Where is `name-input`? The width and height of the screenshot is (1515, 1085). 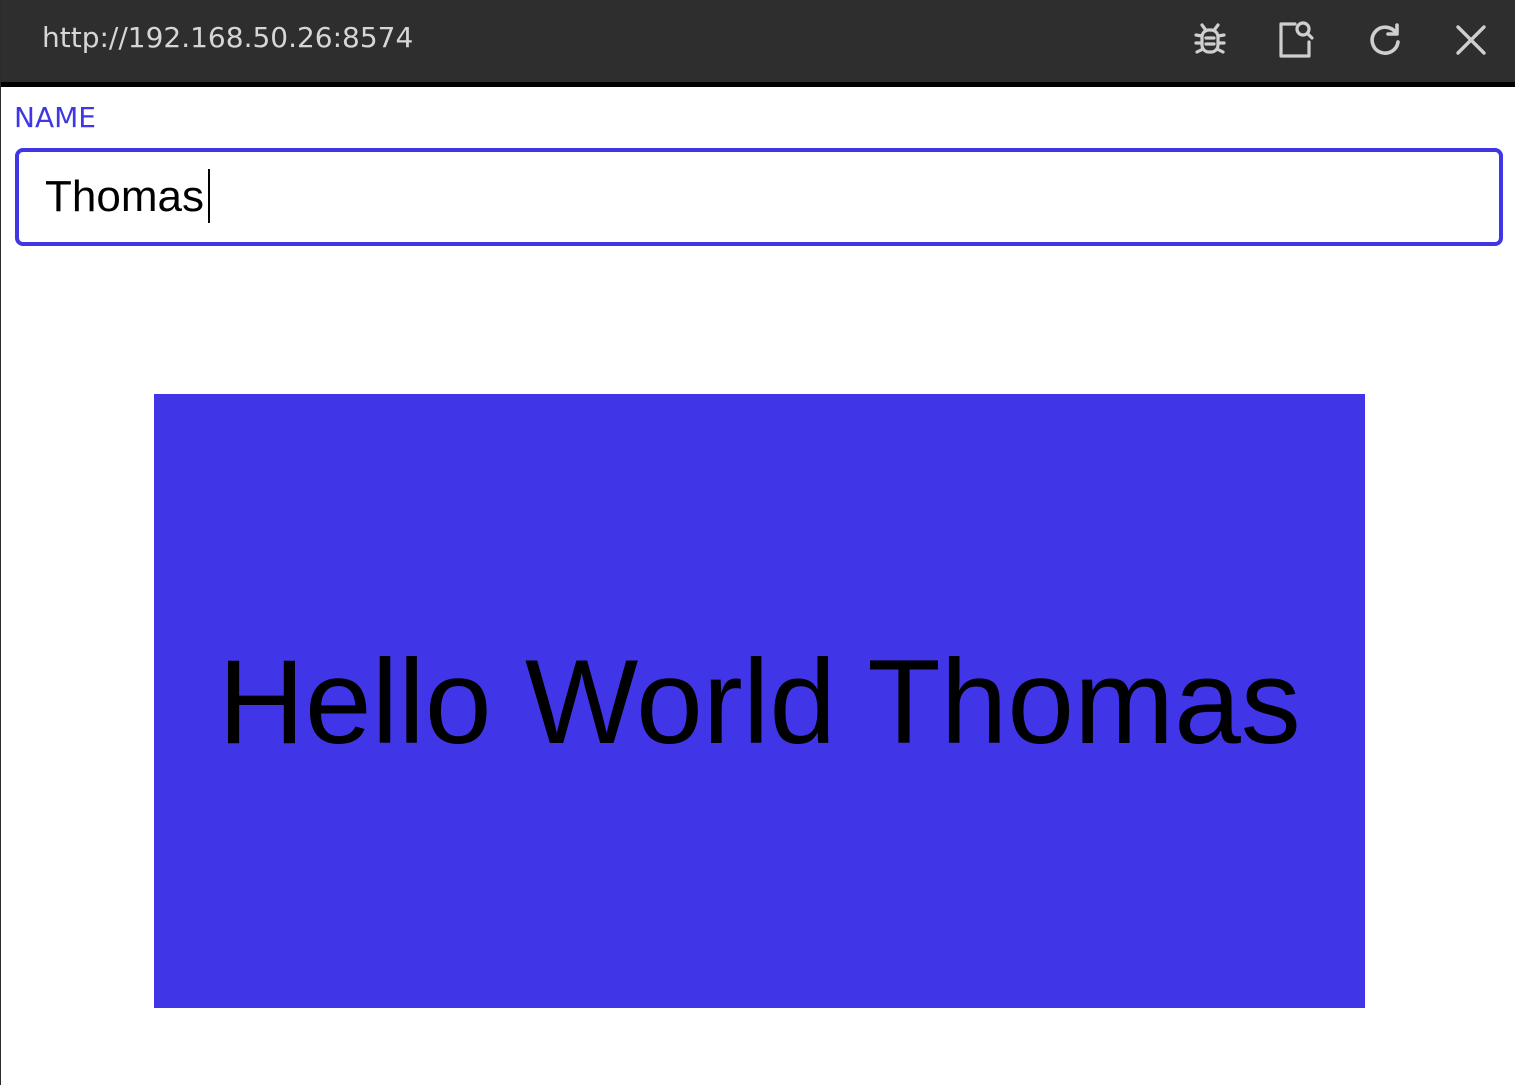 name-input is located at coordinates (759, 197).